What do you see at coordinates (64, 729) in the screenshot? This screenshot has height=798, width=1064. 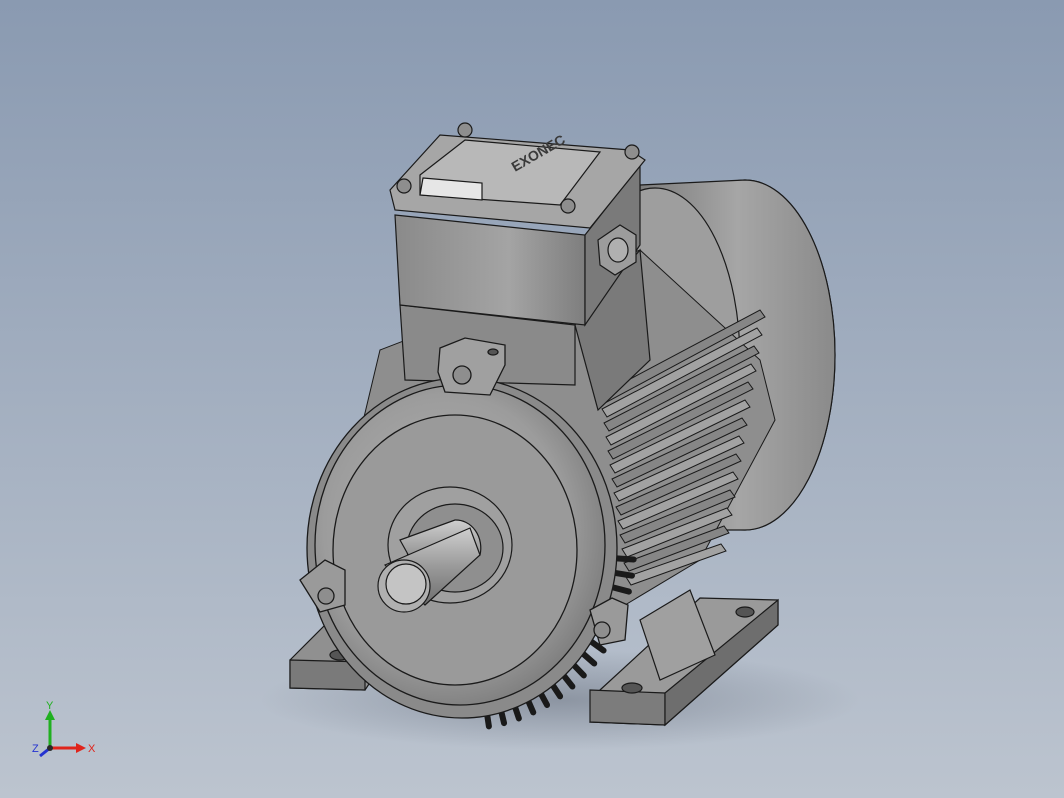 I see `coordinate-triad: Y X Z` at bounding box center [64, 729].